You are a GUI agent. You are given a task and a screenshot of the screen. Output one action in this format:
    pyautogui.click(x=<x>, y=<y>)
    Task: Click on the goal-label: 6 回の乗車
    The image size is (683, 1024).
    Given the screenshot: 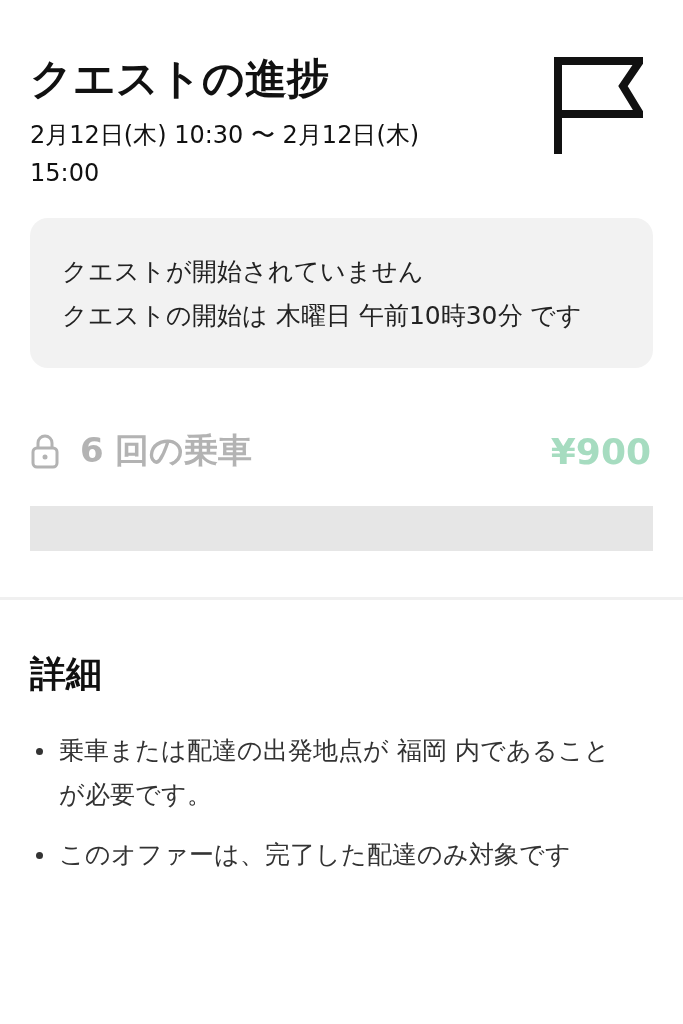 What is the action you would take?
    pyautogui.click(x=167, y=451)
    